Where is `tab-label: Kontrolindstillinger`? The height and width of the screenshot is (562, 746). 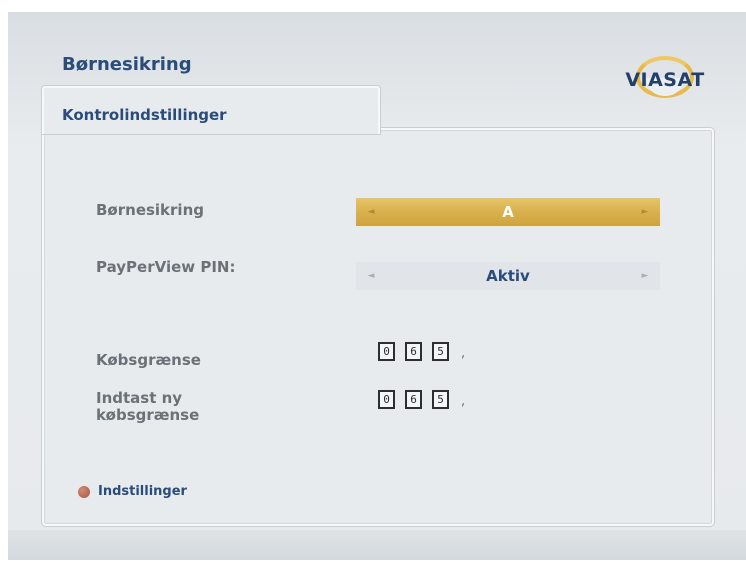
tab-label: Kontrolindstillinger is located at coordinates (144, 115).